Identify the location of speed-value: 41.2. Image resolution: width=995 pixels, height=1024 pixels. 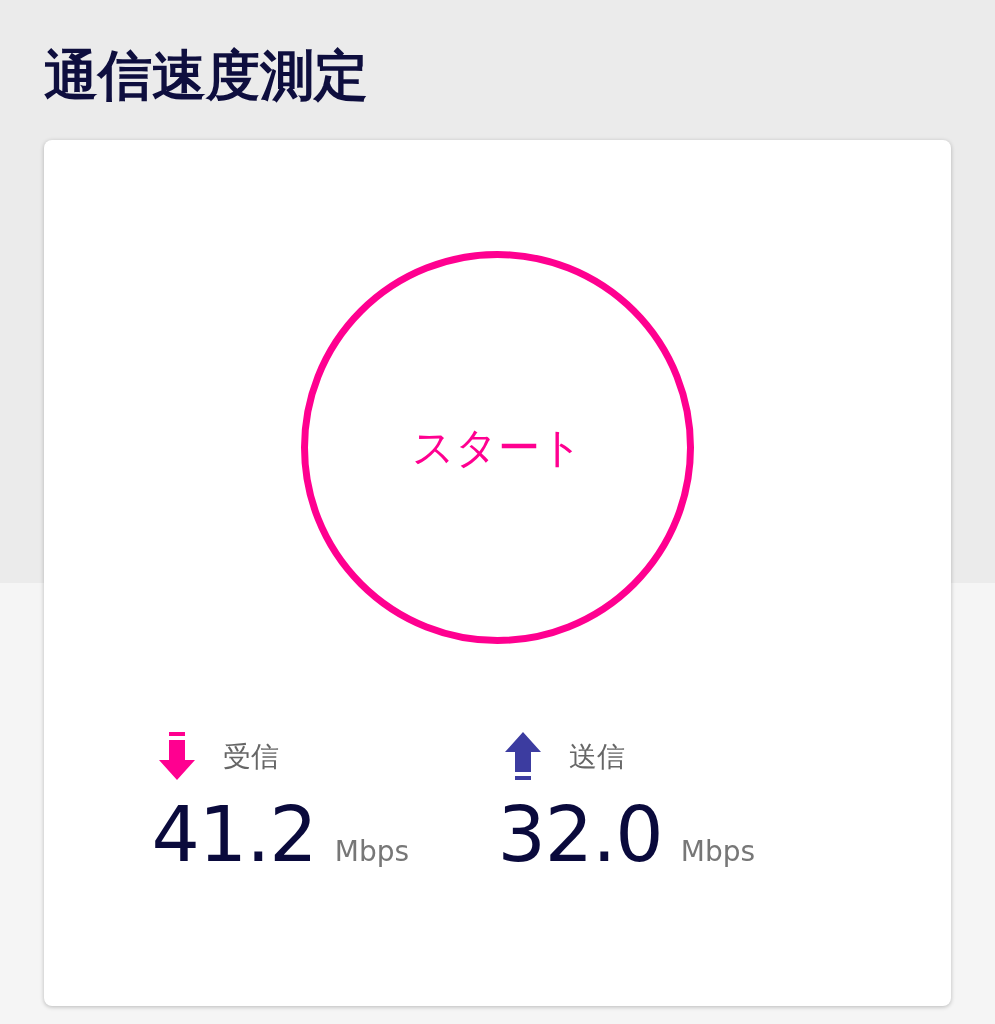
(234, 834).